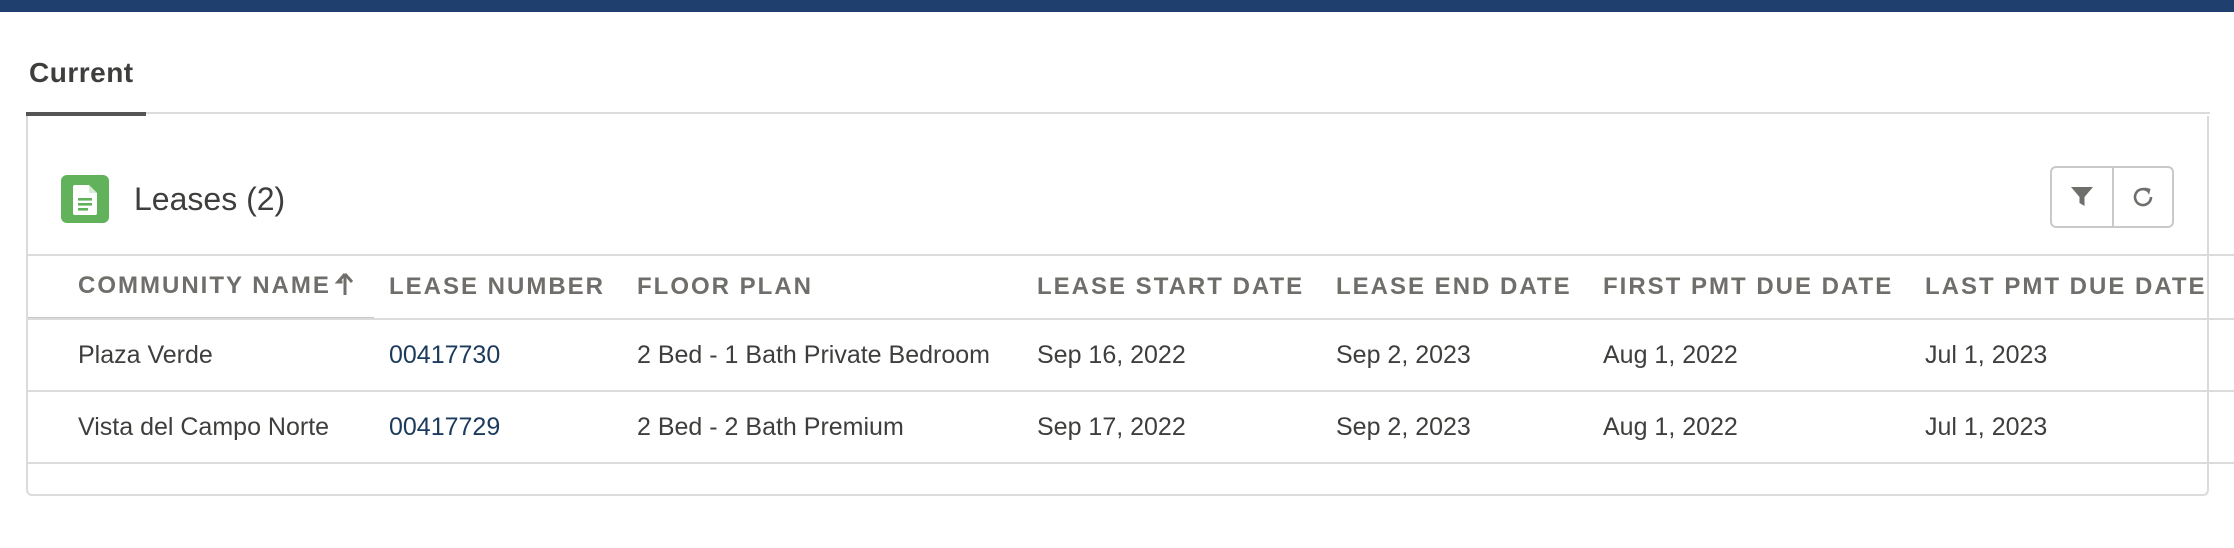 The height and width of the screenshot is (548, 2234). I want to click on column-header-lease-end-date: LEASE END DATE, so click(1469, 287).